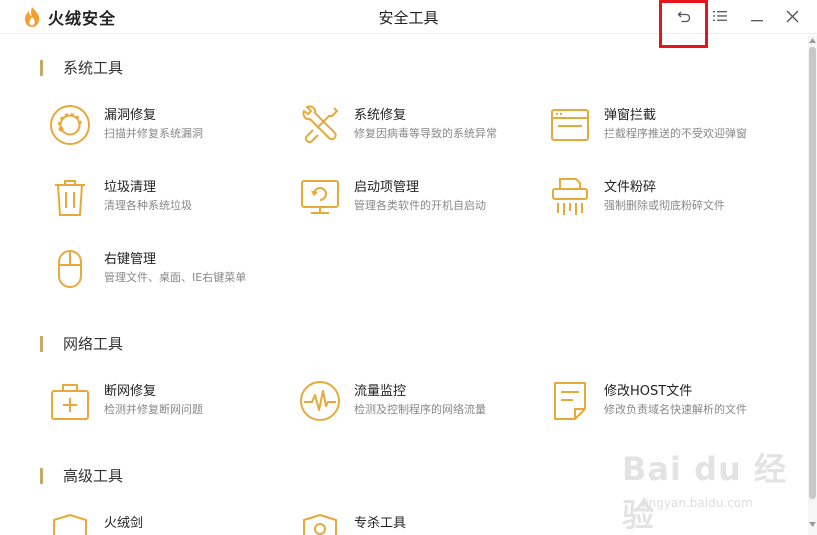  Describe the element at coordinates (630, 115) in the screenshot. I see `tool-name: 弹窗拦截` at that location.